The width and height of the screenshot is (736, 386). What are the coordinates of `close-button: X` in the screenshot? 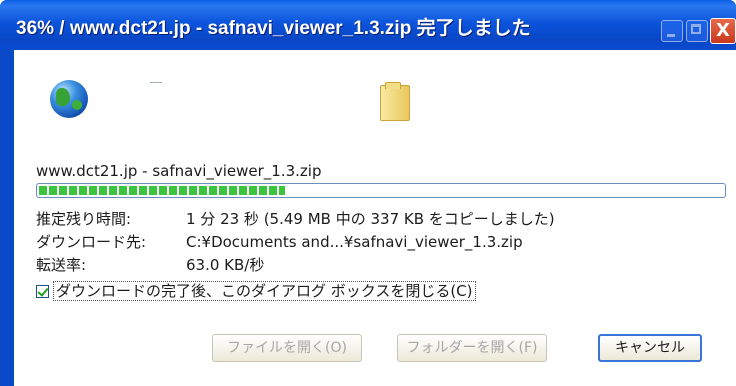 It's located at (723, 31).